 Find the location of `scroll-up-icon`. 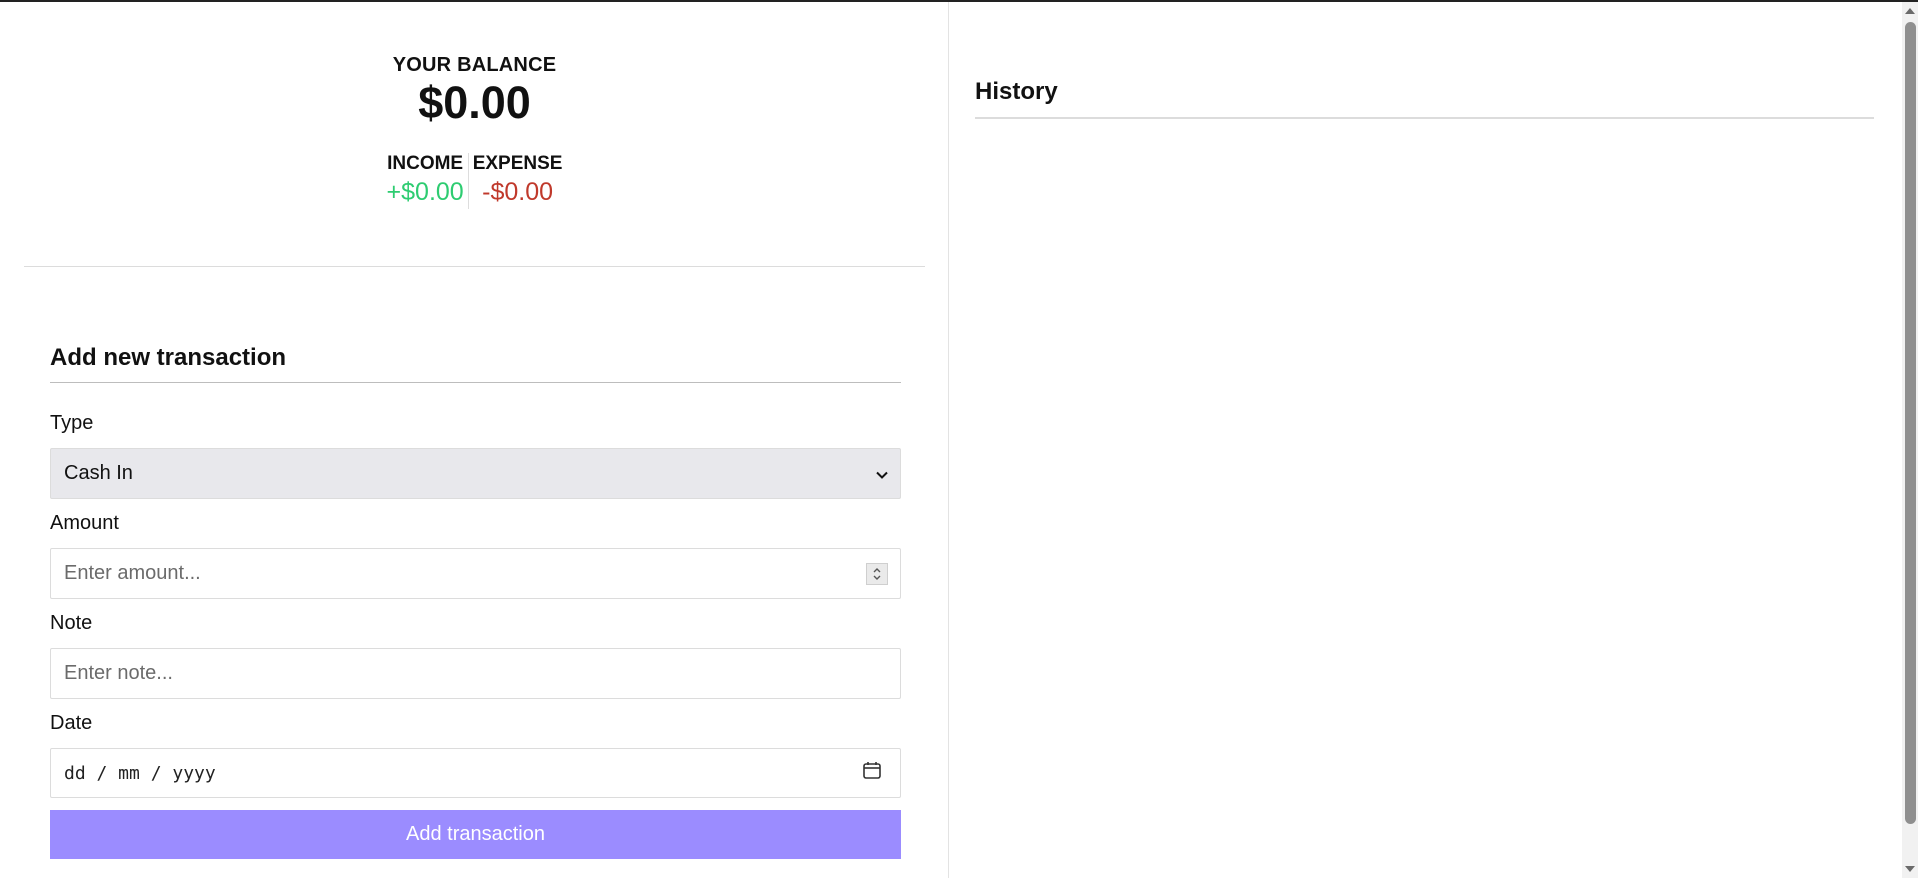

scroll-up-icon is located at coordinates (1910, 11).